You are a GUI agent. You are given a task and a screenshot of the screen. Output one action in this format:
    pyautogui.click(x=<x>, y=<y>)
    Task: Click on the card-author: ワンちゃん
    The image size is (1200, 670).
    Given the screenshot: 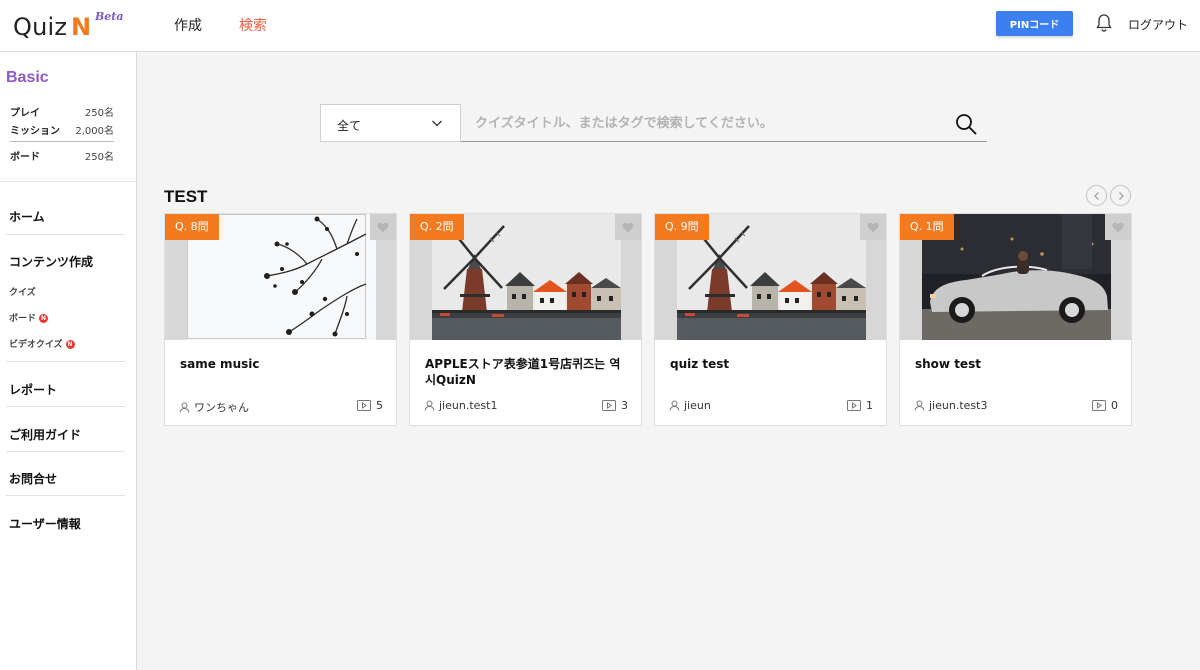 What is the action you would take?
    pyautogui.click(x=214, y=407)
    